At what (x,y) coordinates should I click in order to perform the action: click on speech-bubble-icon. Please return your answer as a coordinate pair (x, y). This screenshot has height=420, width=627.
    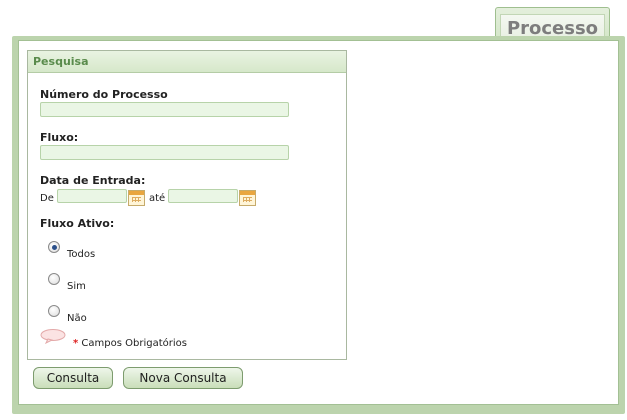
    Looking at the image, I should click on (53, 336).